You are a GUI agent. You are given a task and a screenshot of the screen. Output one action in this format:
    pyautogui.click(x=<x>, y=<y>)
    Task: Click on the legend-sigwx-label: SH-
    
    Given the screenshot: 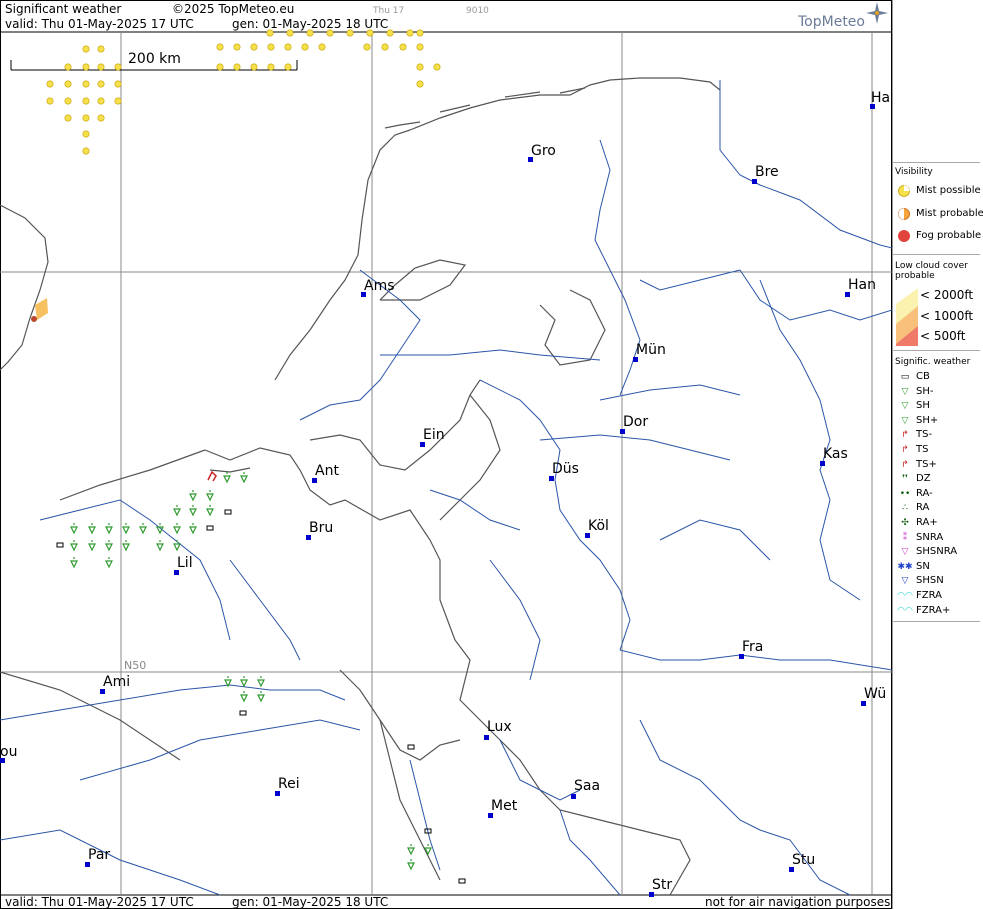 What is the action you would take?
    pyautogui.click(x=925, y=391)
    